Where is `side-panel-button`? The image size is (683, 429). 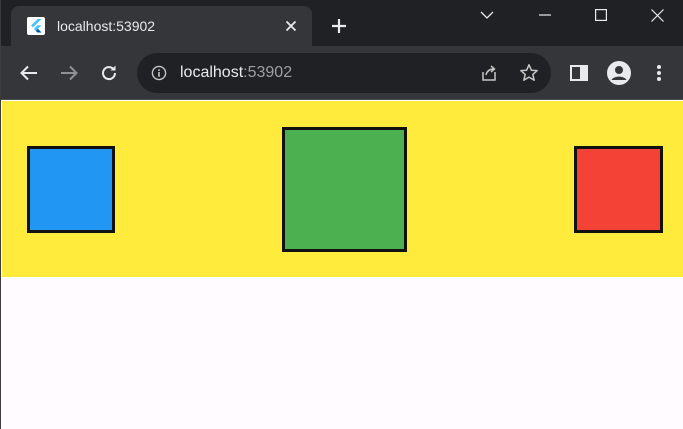
side-panel-button is located at coordinates (579, 73).